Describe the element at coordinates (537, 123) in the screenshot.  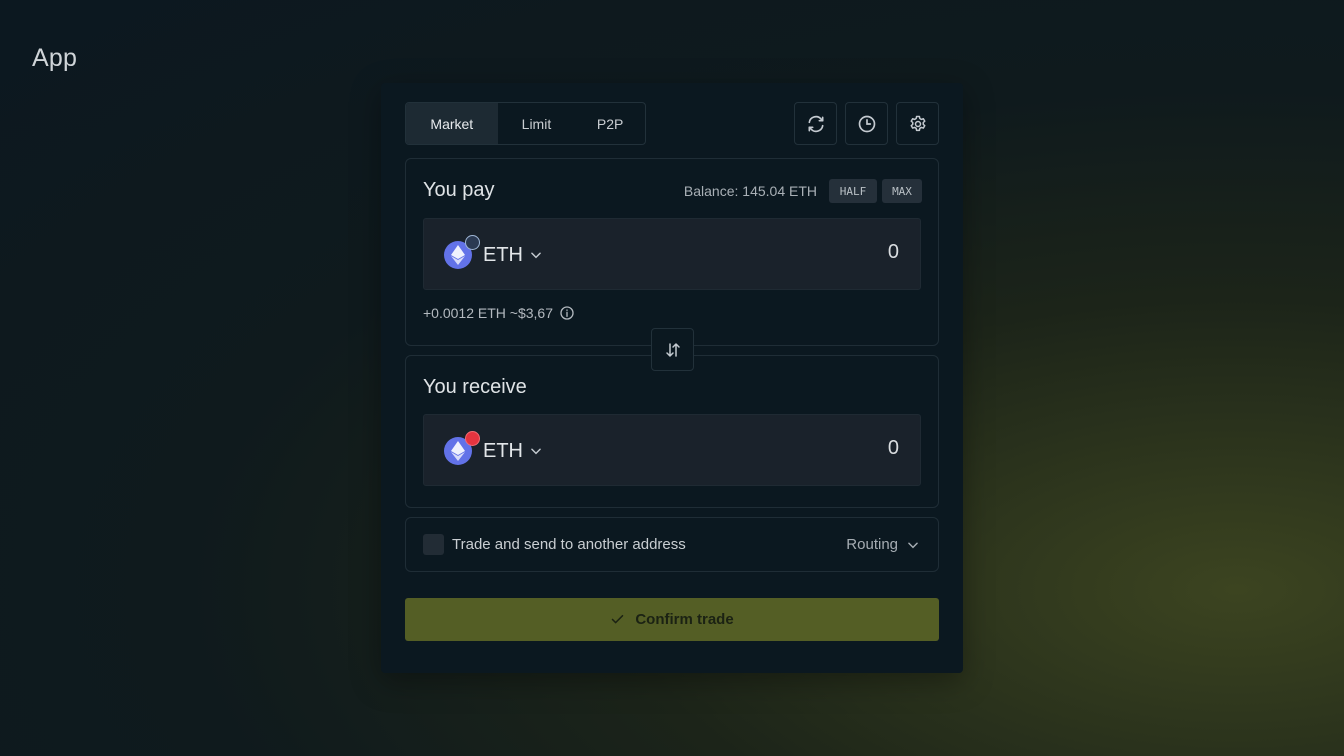
I see `tab-limit: Limit` at that location.